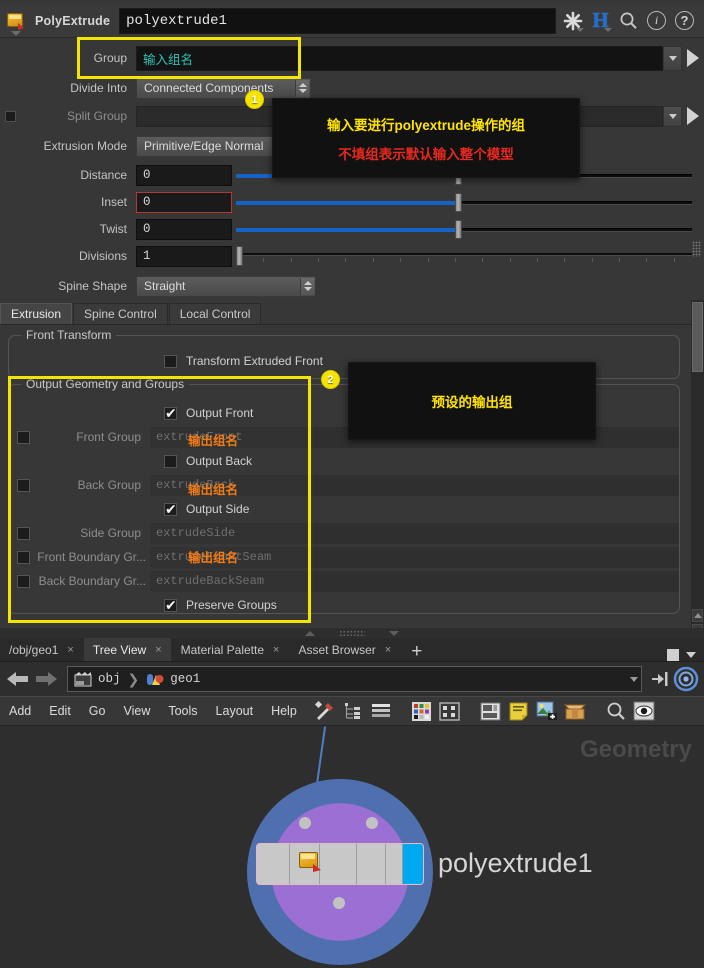 The image size is (704, 968). What do you see at coordinates (232, 581) in the screenshot?
I see `back-boundary-group-input: extrudeBackSeam` at bounding box center [232, 581].